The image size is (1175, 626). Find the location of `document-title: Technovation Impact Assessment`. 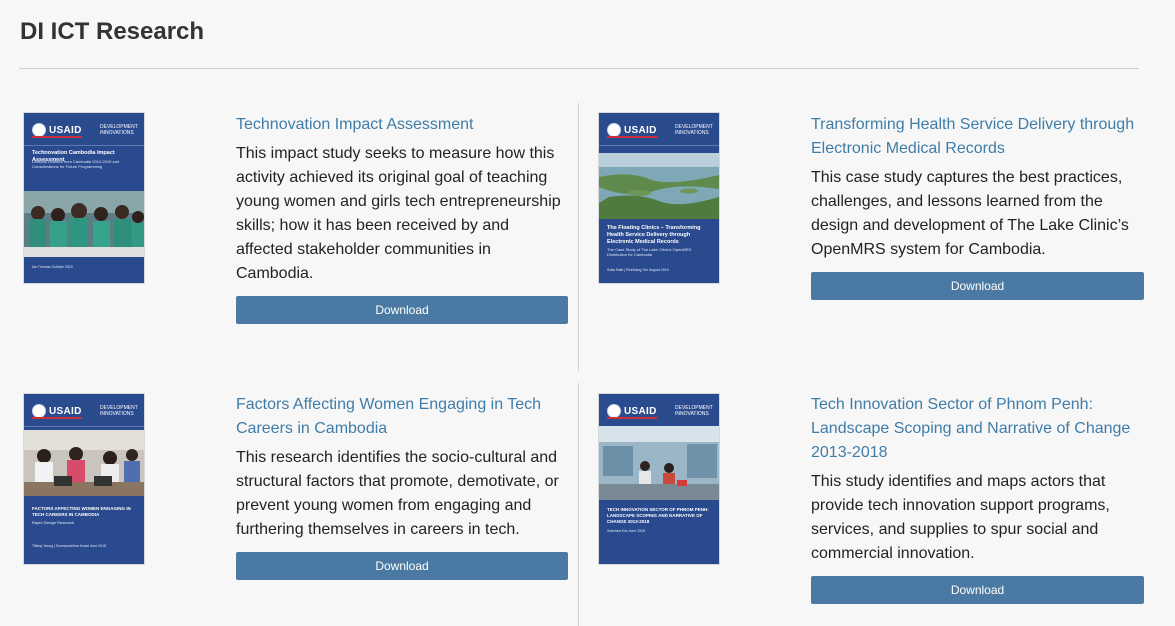

document-title: Technovation Impact Assessment is located at coordinates (401, 125).